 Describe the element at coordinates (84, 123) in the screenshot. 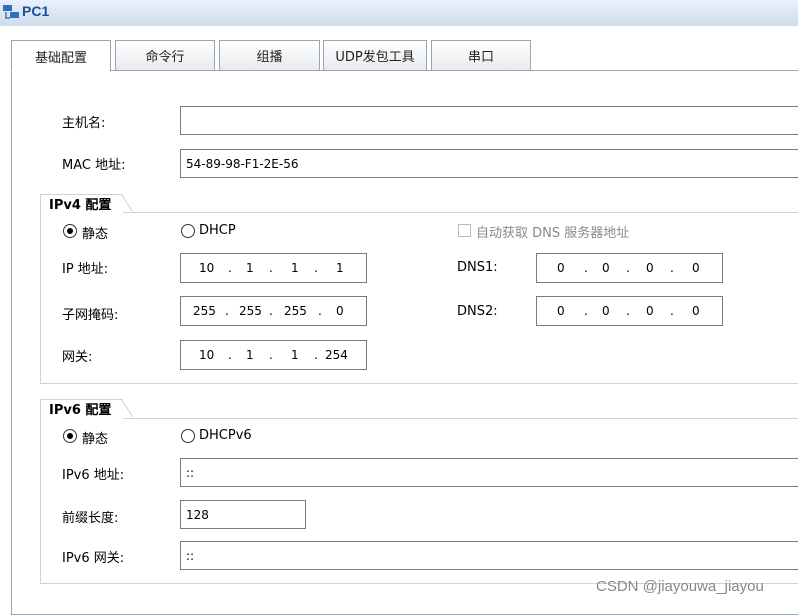

I see `hostname-label: 主机名:` at that location.